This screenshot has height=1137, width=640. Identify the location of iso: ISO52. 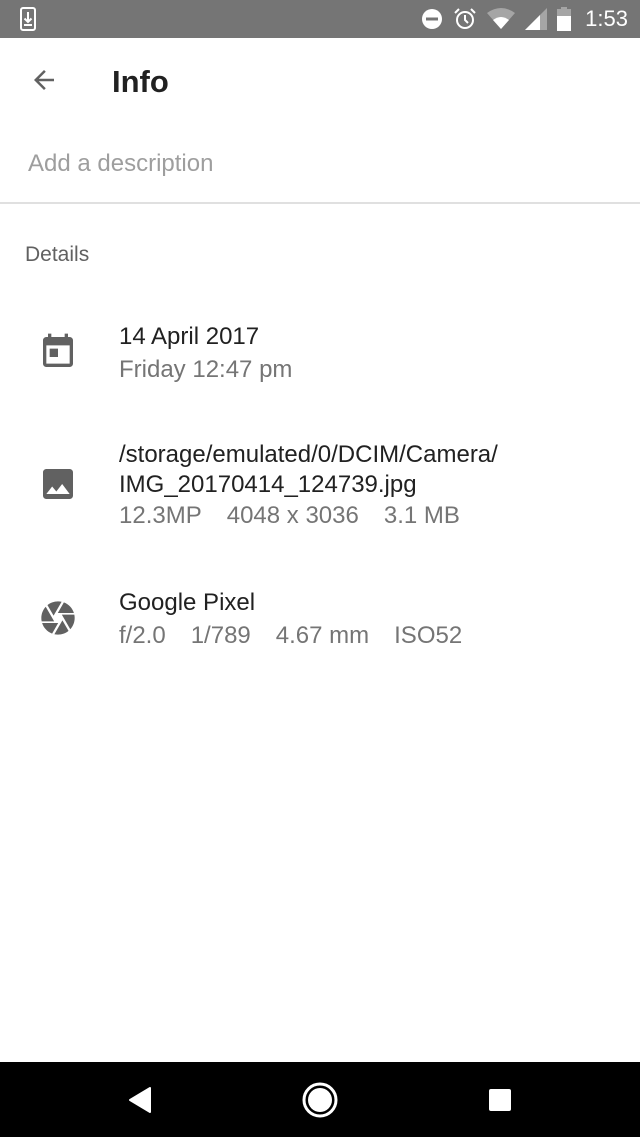
(428, 635).